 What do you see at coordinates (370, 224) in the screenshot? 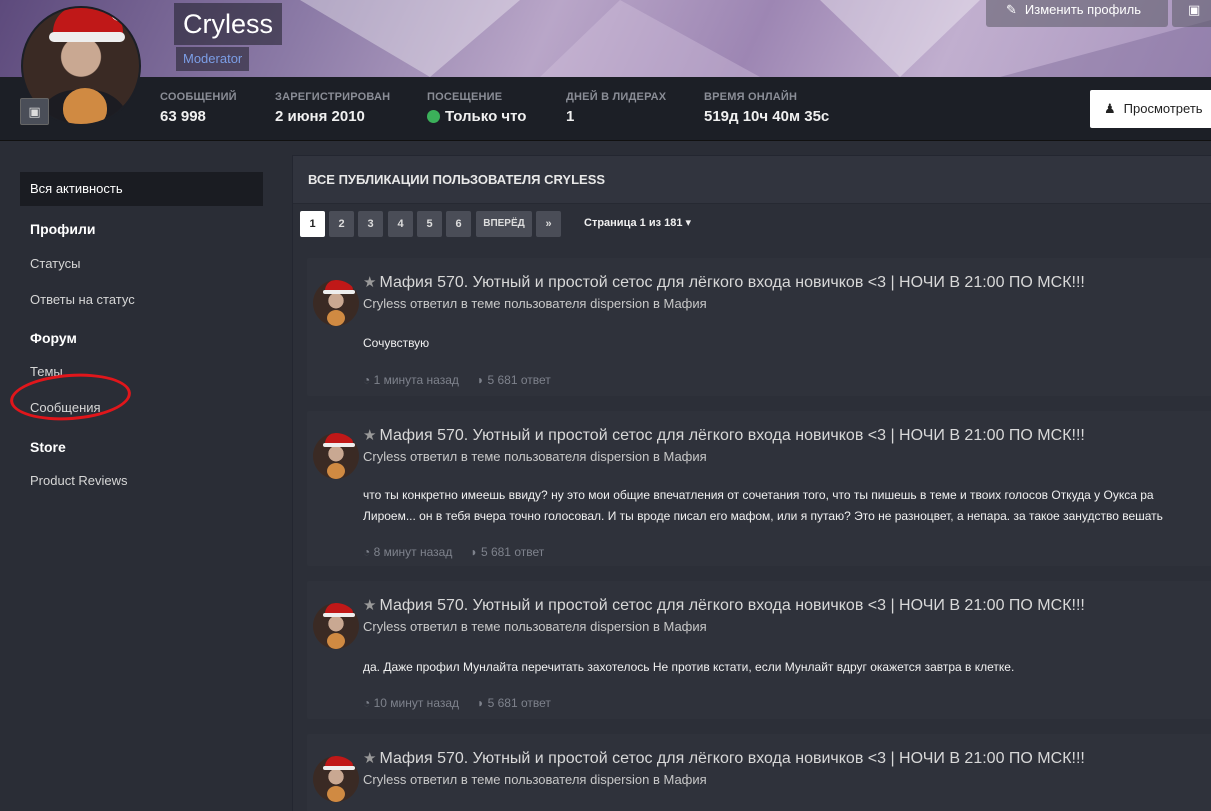
I see `page-3-button: 3` at bounding box center [370, 224].